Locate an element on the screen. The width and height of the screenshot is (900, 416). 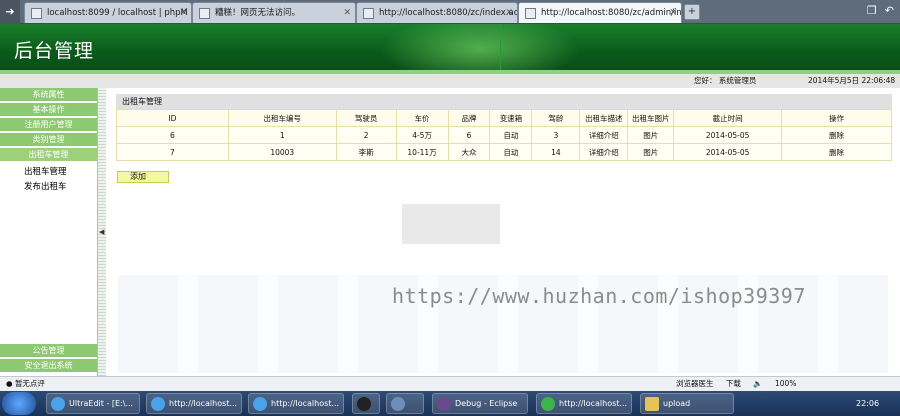
download-button: 下载 is located at coordinates (733, 383).